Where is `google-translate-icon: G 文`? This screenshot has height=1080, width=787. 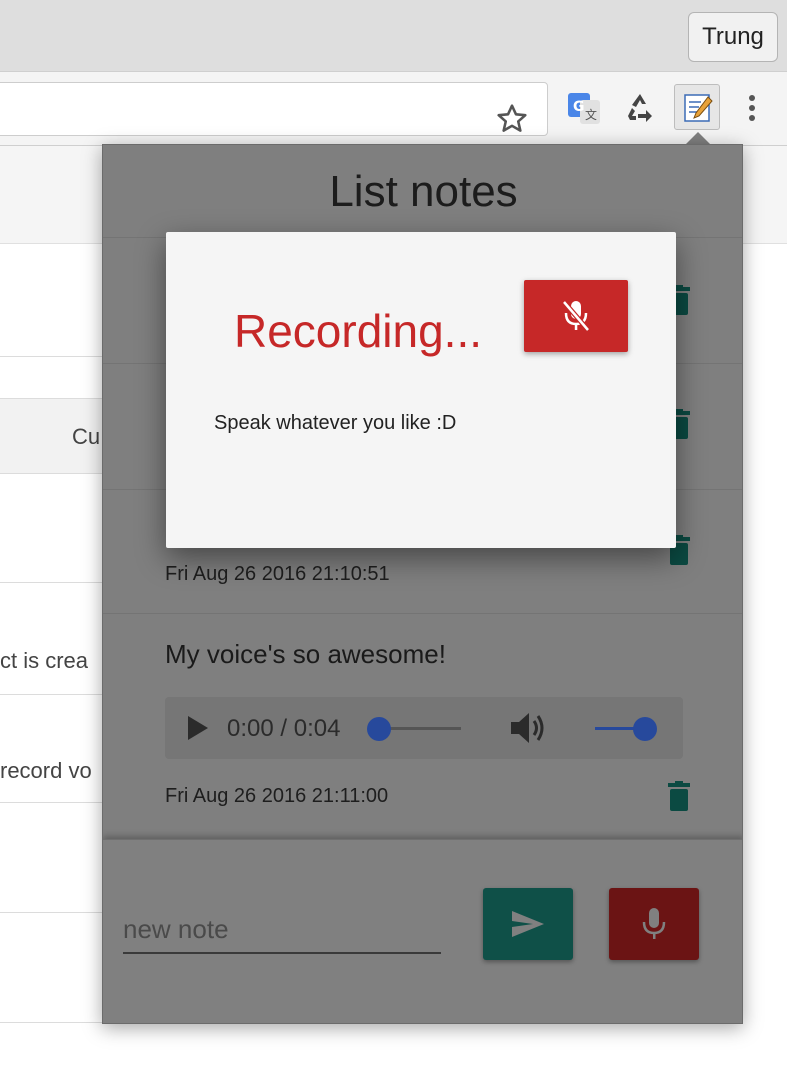
google-translate-icon: G 文 is located at coordinates (584, 108).